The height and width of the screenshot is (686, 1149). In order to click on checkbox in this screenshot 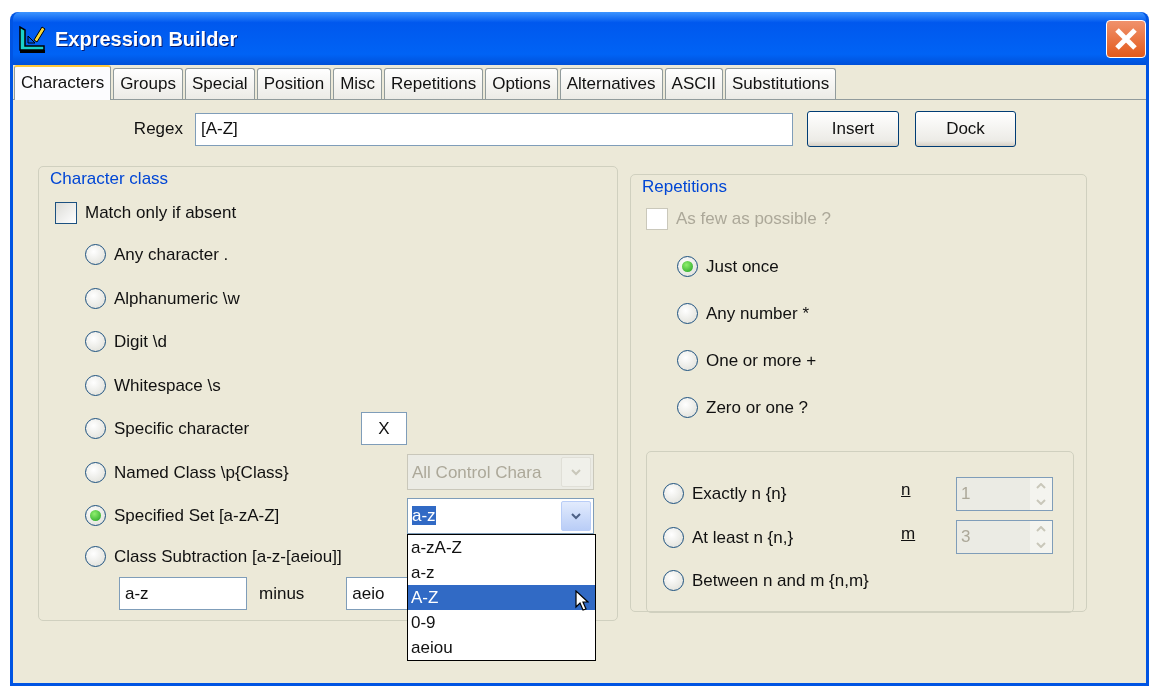, I will do `click(66, 213)`.